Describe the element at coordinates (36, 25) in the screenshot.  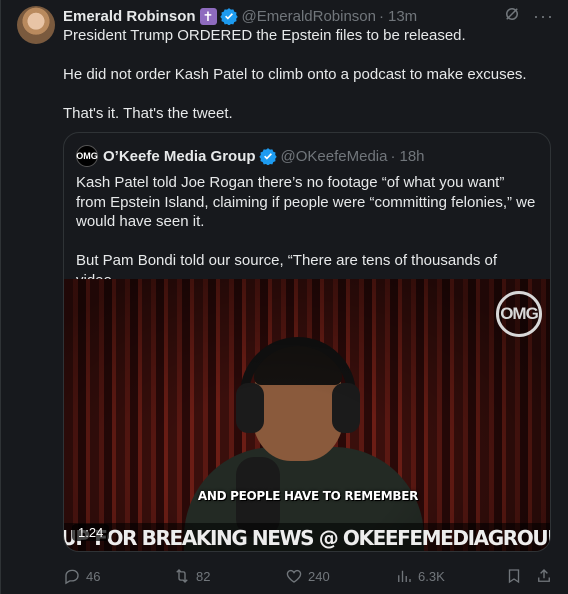
I see `author-avatar` at that location.